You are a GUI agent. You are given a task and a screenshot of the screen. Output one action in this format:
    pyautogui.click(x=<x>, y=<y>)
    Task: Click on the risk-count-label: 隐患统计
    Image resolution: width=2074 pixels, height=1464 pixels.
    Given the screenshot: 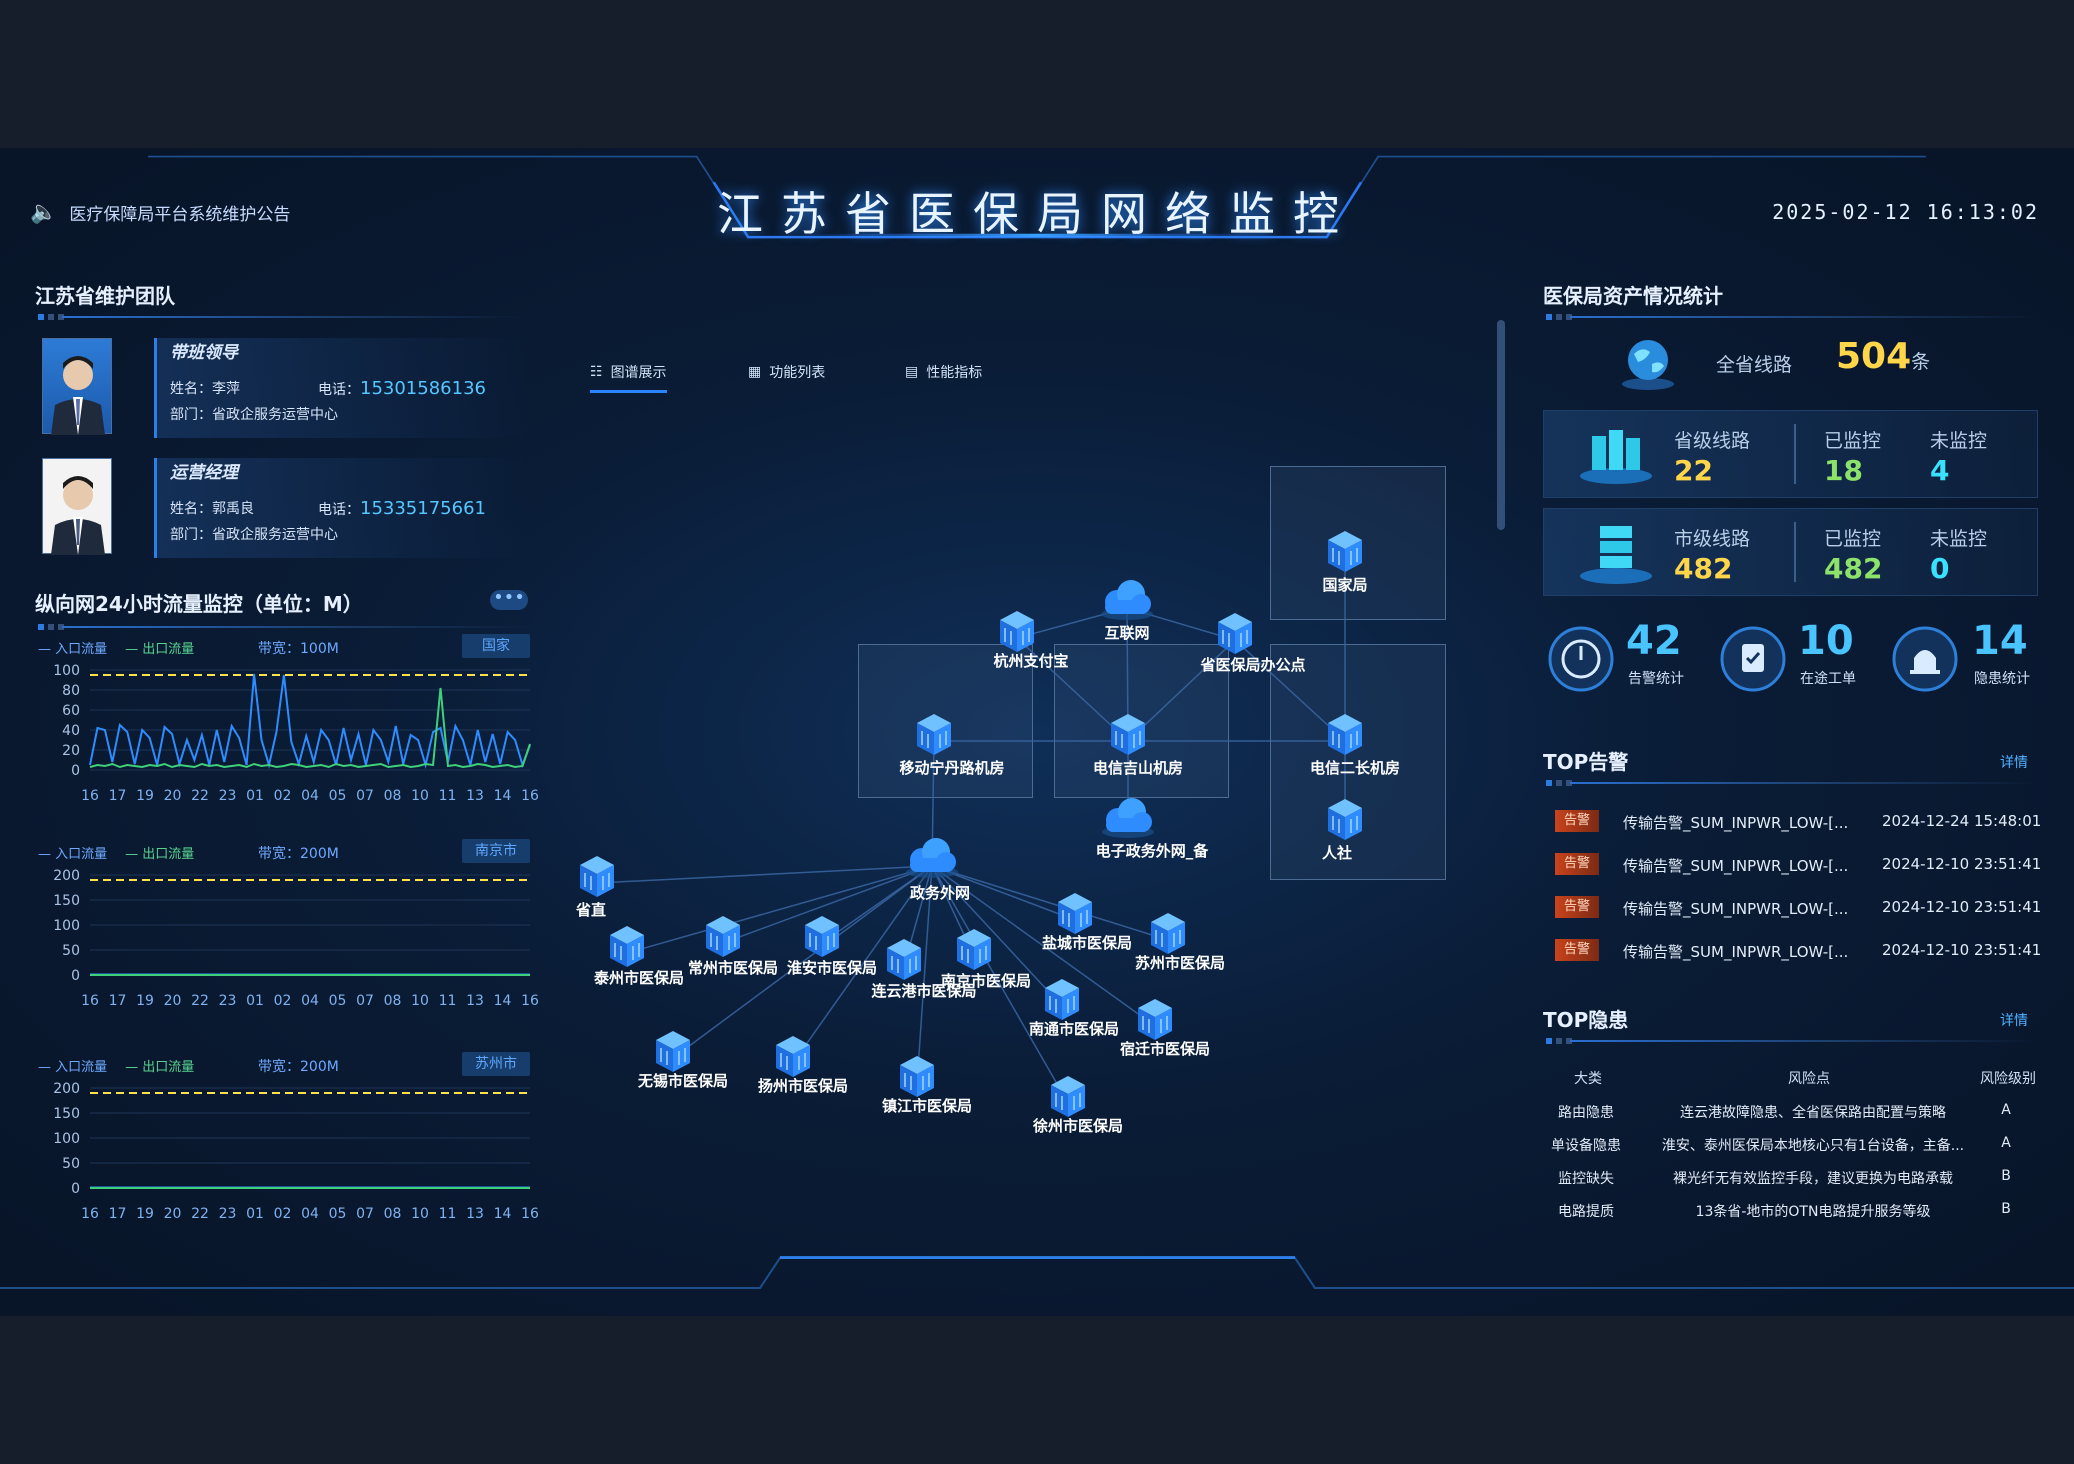 What is the action you would take?
    pyautogui.click(x=2002, y=679)
    